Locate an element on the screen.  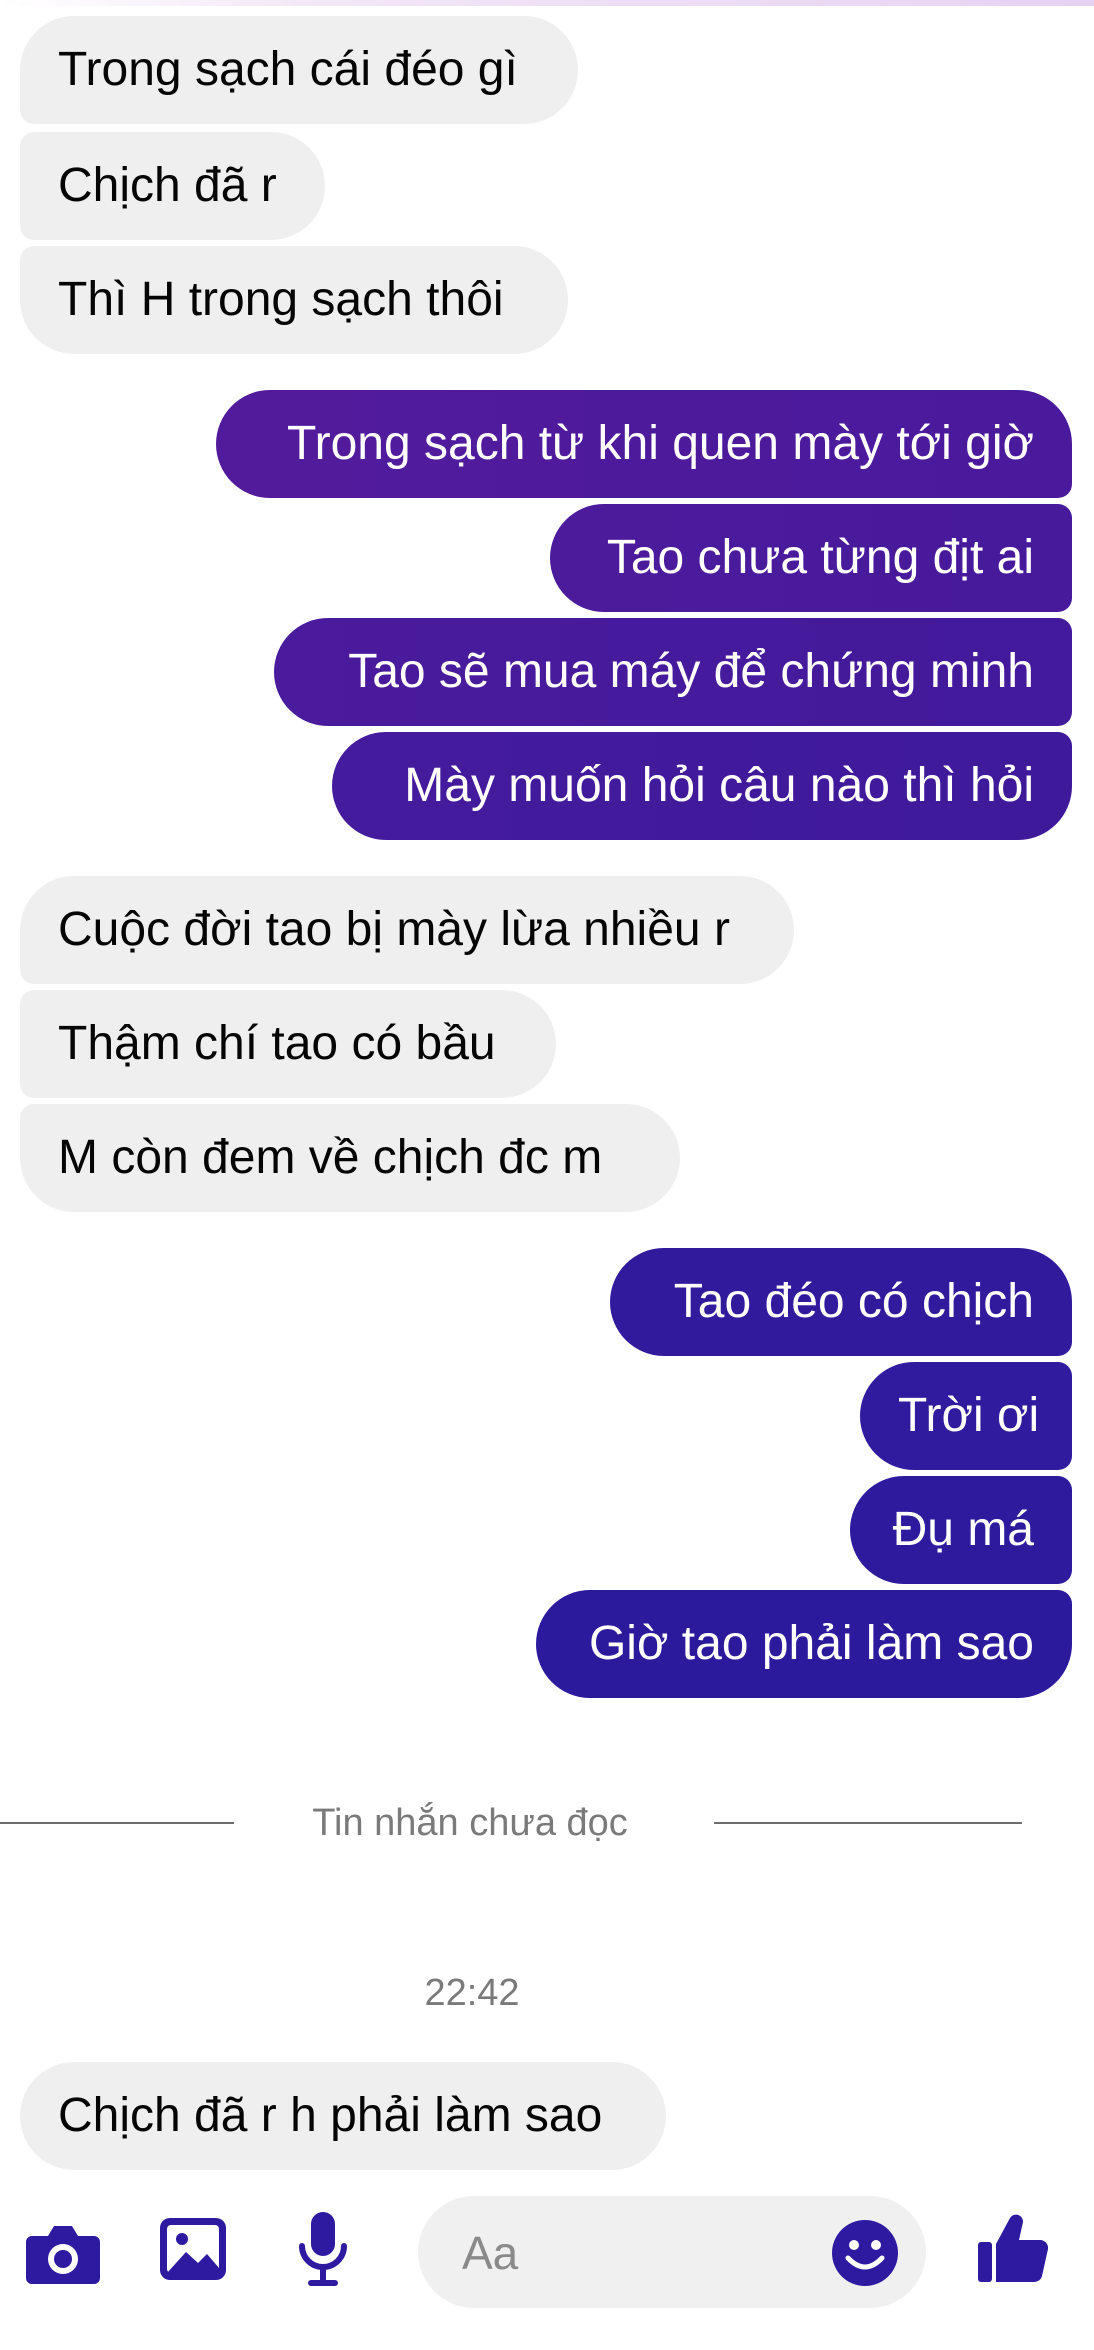
thumbs-up-icon is located at coordinates (1013, 2249).